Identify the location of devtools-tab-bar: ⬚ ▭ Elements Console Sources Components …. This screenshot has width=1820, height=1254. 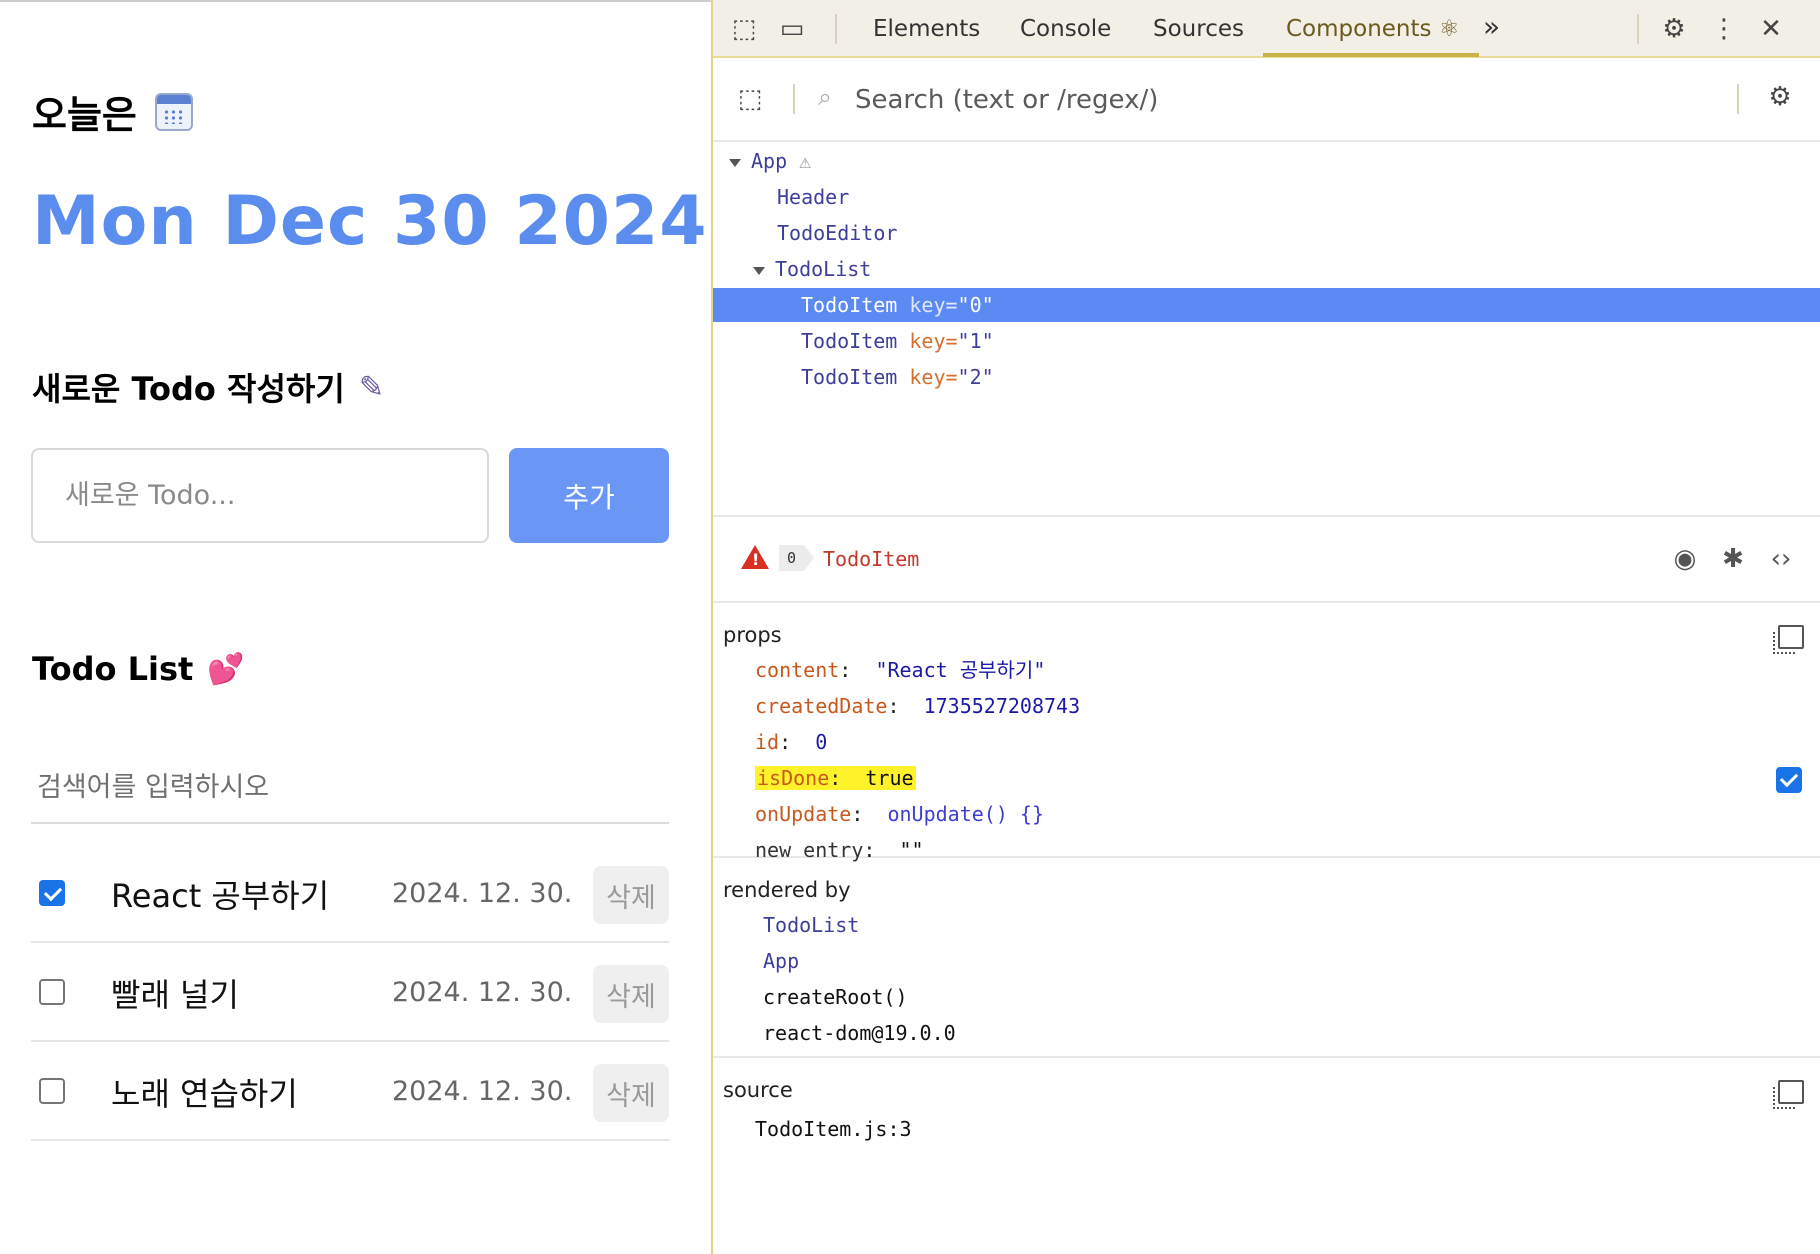
(1266, 29).